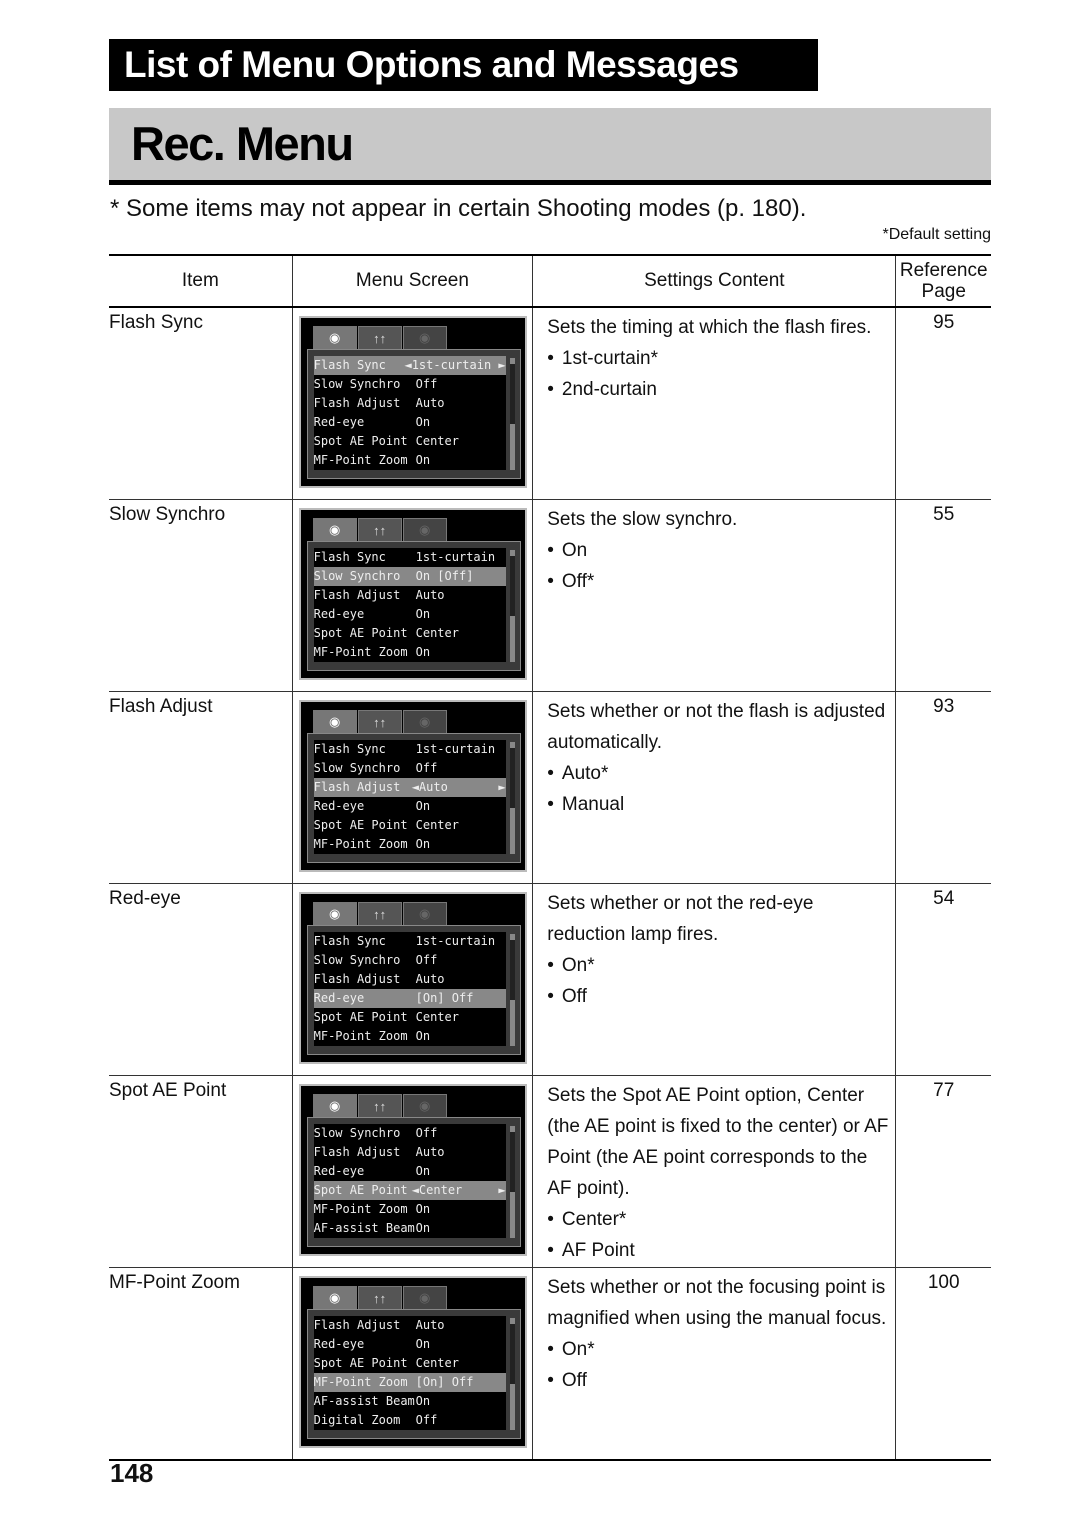  I want to click on menu-row-label: Digital Zoom, so click(357, 1420).